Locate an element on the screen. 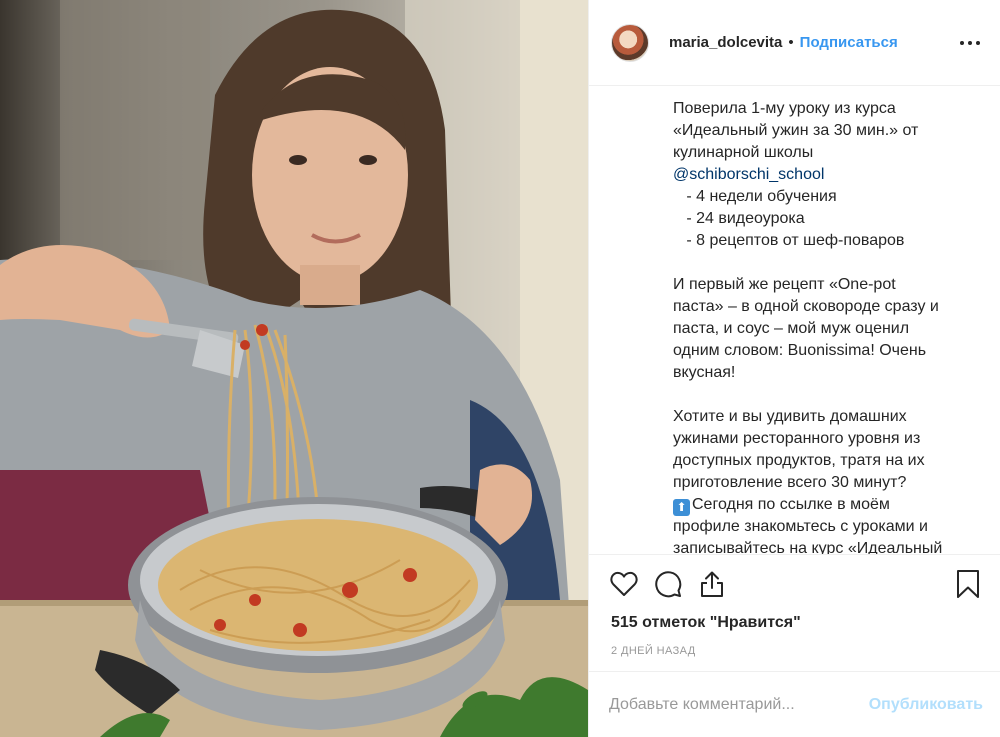 The width and height of the screenshot is (1000, 737). caption-line: Поверила 1-му уроку из курса is located at coordinates (784, 108).